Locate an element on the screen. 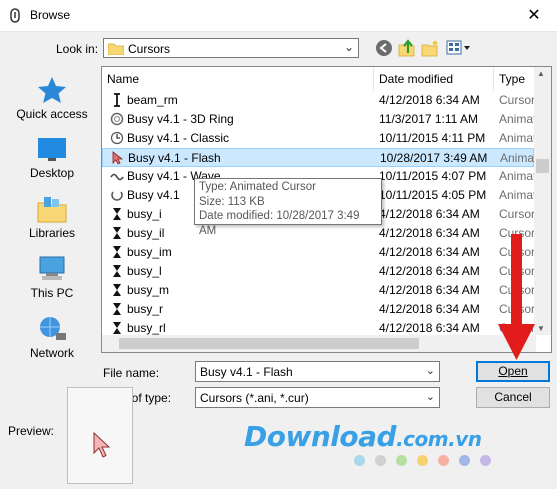  watermark-logo: Download.com.vn is located at coordinates (363, 436).